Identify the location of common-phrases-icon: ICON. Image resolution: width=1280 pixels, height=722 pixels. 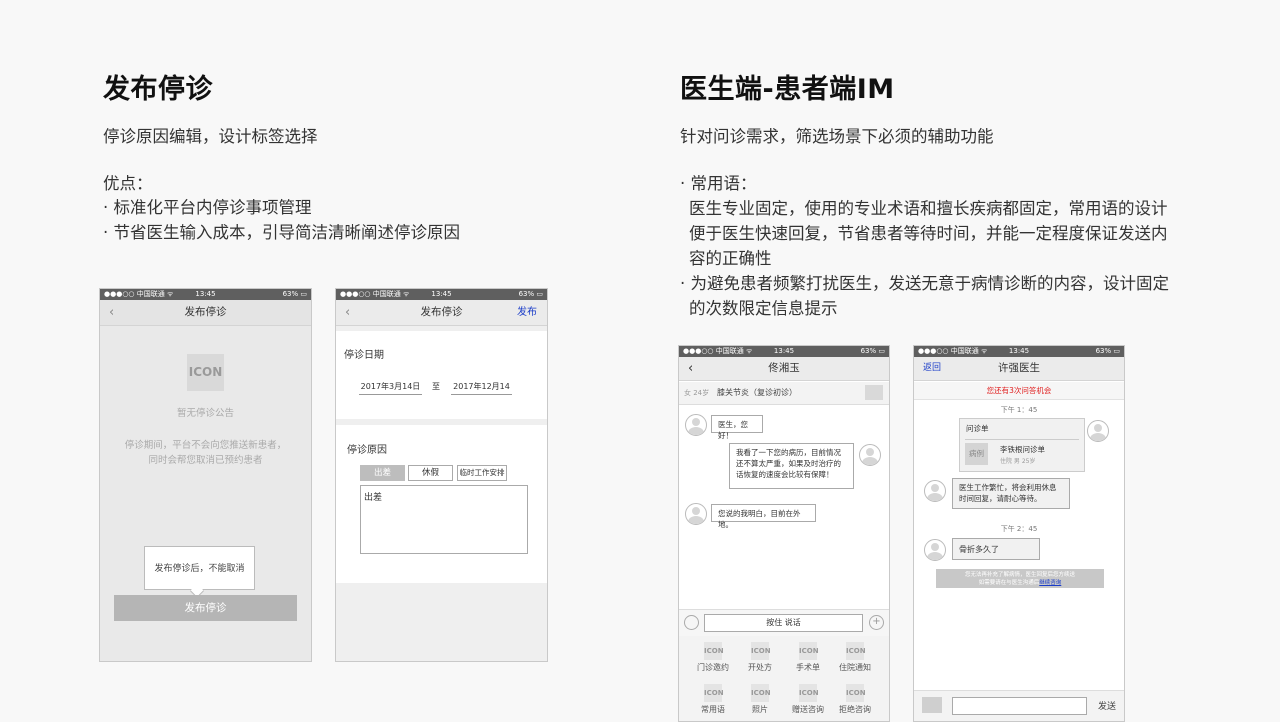
(714, 693).